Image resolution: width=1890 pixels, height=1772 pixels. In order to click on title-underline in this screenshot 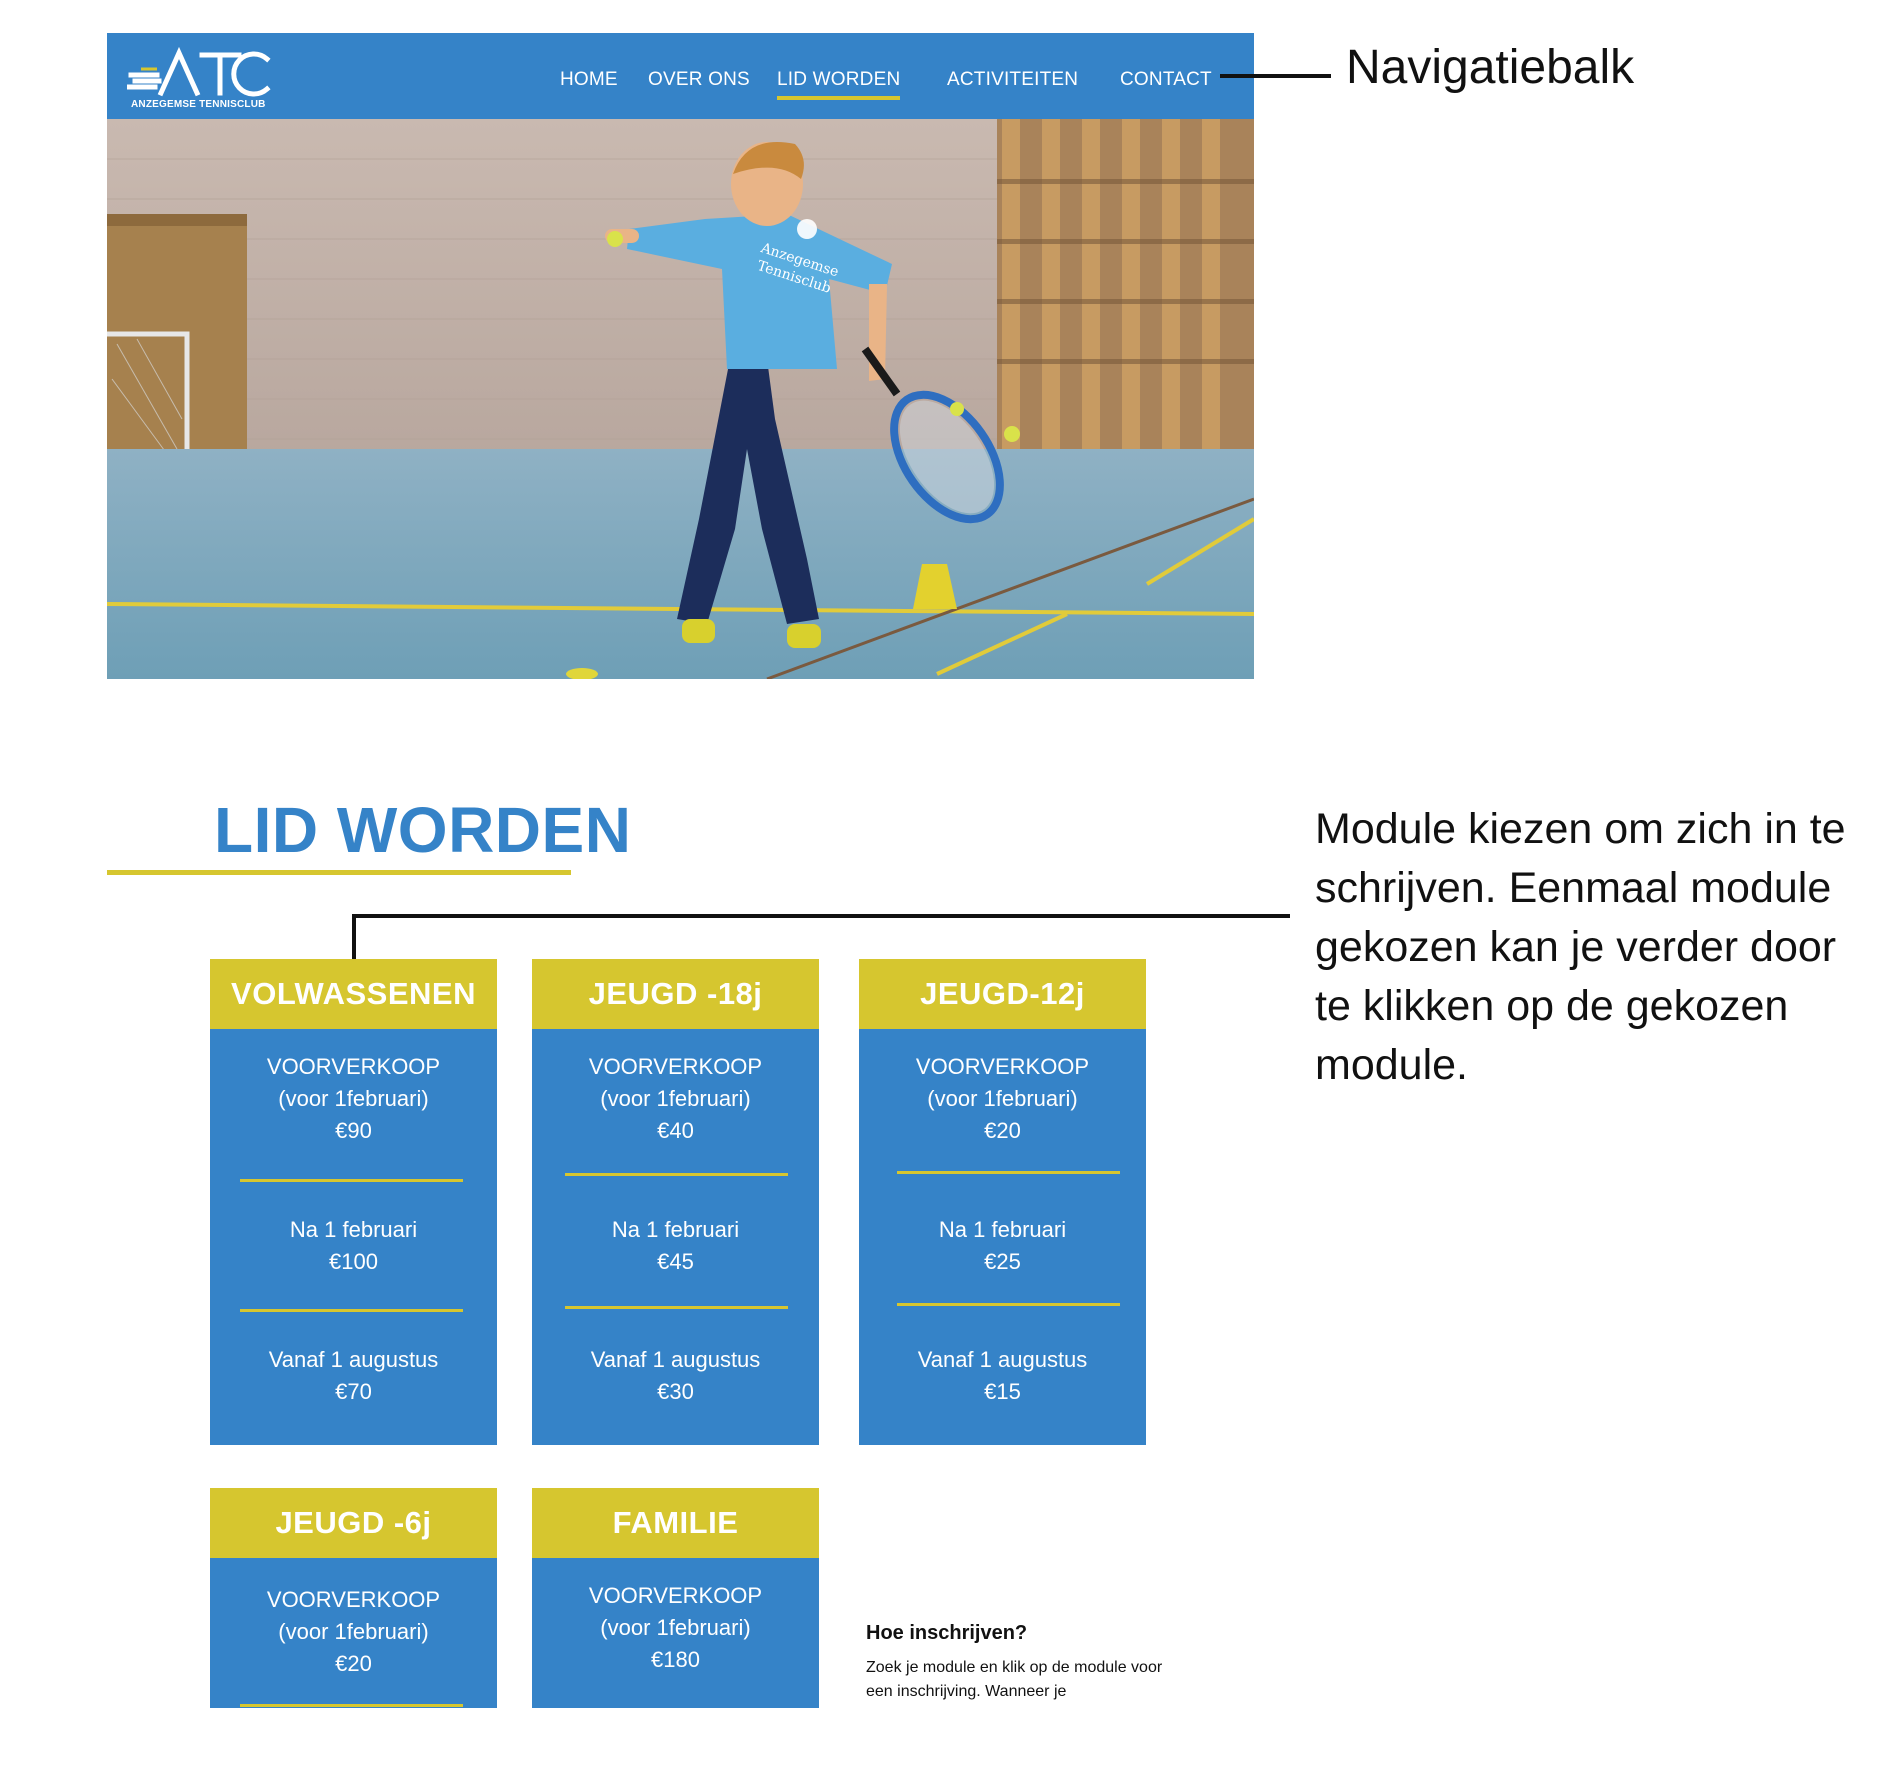, I will do `click(339, 872)`.